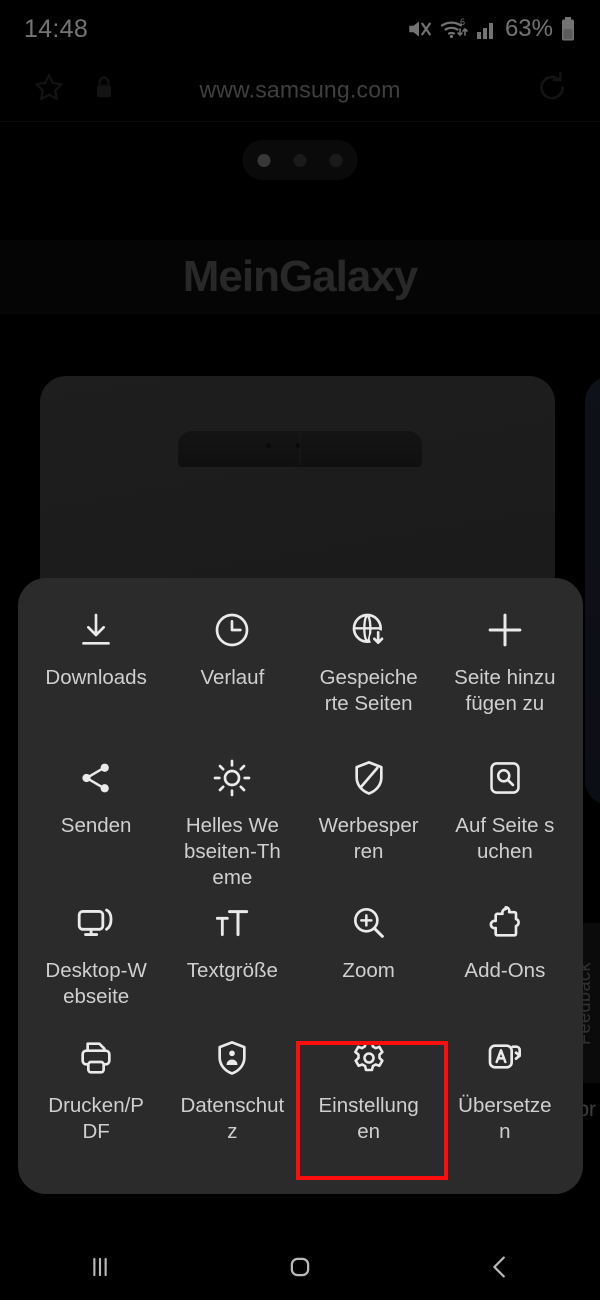 The width and height of the screenshot is (600, 1300). I want to click on menu-item-label: Seite hinzufügen zu, so click(505, 690).